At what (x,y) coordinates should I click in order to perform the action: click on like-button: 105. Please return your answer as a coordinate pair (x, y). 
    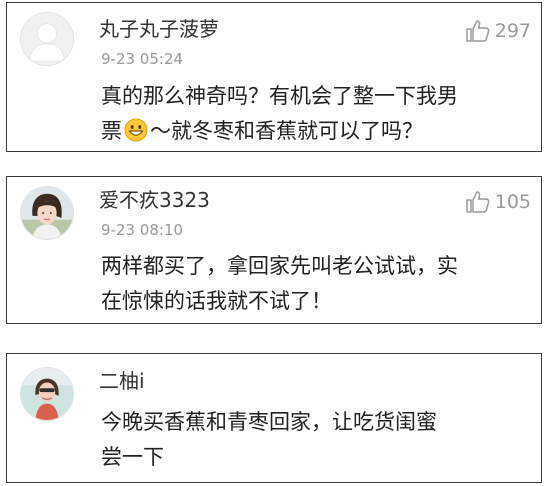
    Looking at the image, I should click on (498, 202).